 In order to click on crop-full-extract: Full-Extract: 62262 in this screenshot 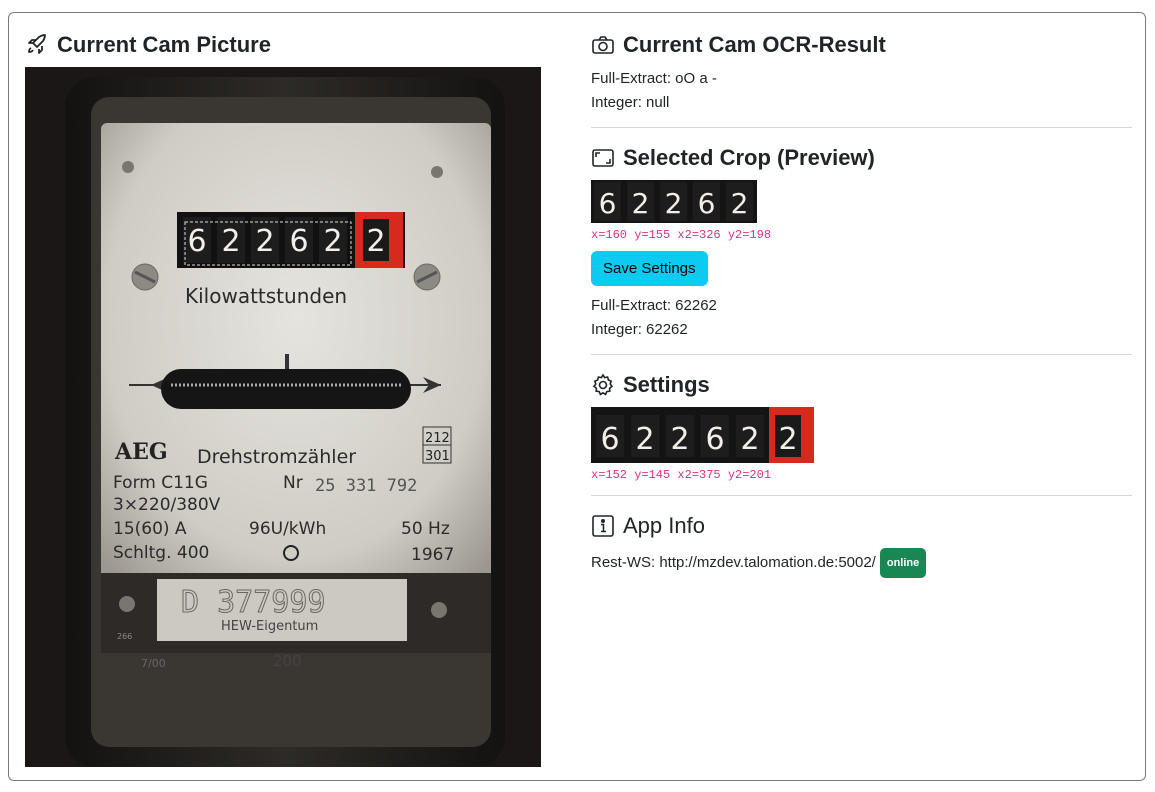, I will do `click(654, 305)`.